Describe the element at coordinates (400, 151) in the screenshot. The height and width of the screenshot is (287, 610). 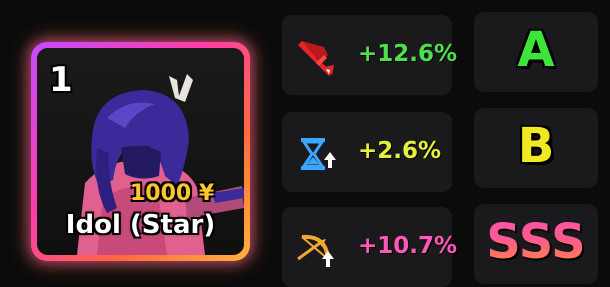
I see `stat-cooldown-value: +2.6%` at that location.